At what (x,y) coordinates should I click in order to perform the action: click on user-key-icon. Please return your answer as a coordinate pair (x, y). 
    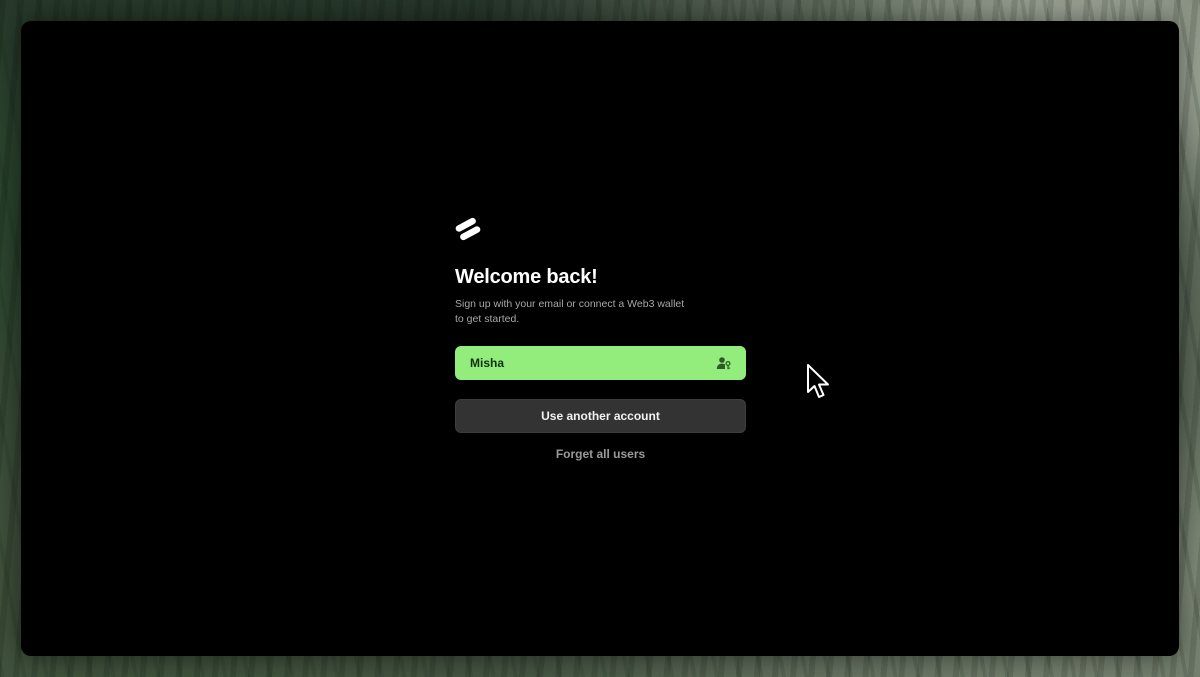
    Looking at the image, I should click on (723, 363).